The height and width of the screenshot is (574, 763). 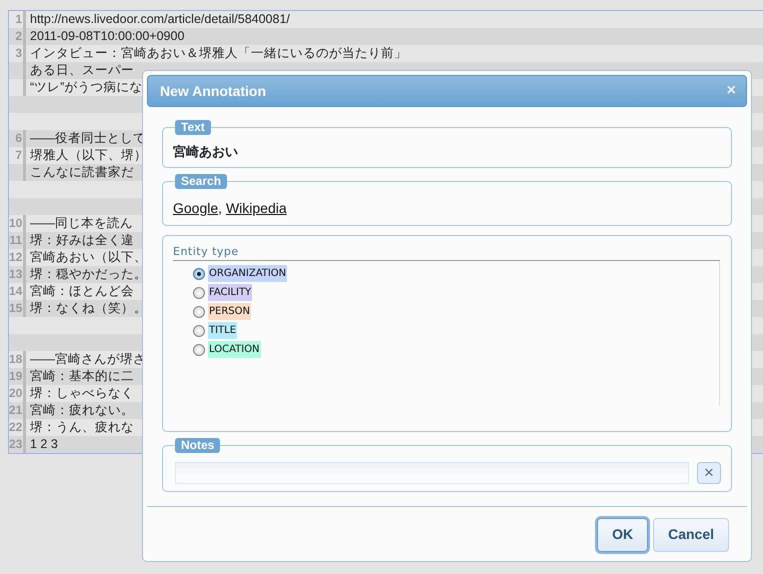 What do you see at coordinates (81, 70) in the screenshot?
I see `line-text: ある日、スーパー` at bounding box center [81, 70].